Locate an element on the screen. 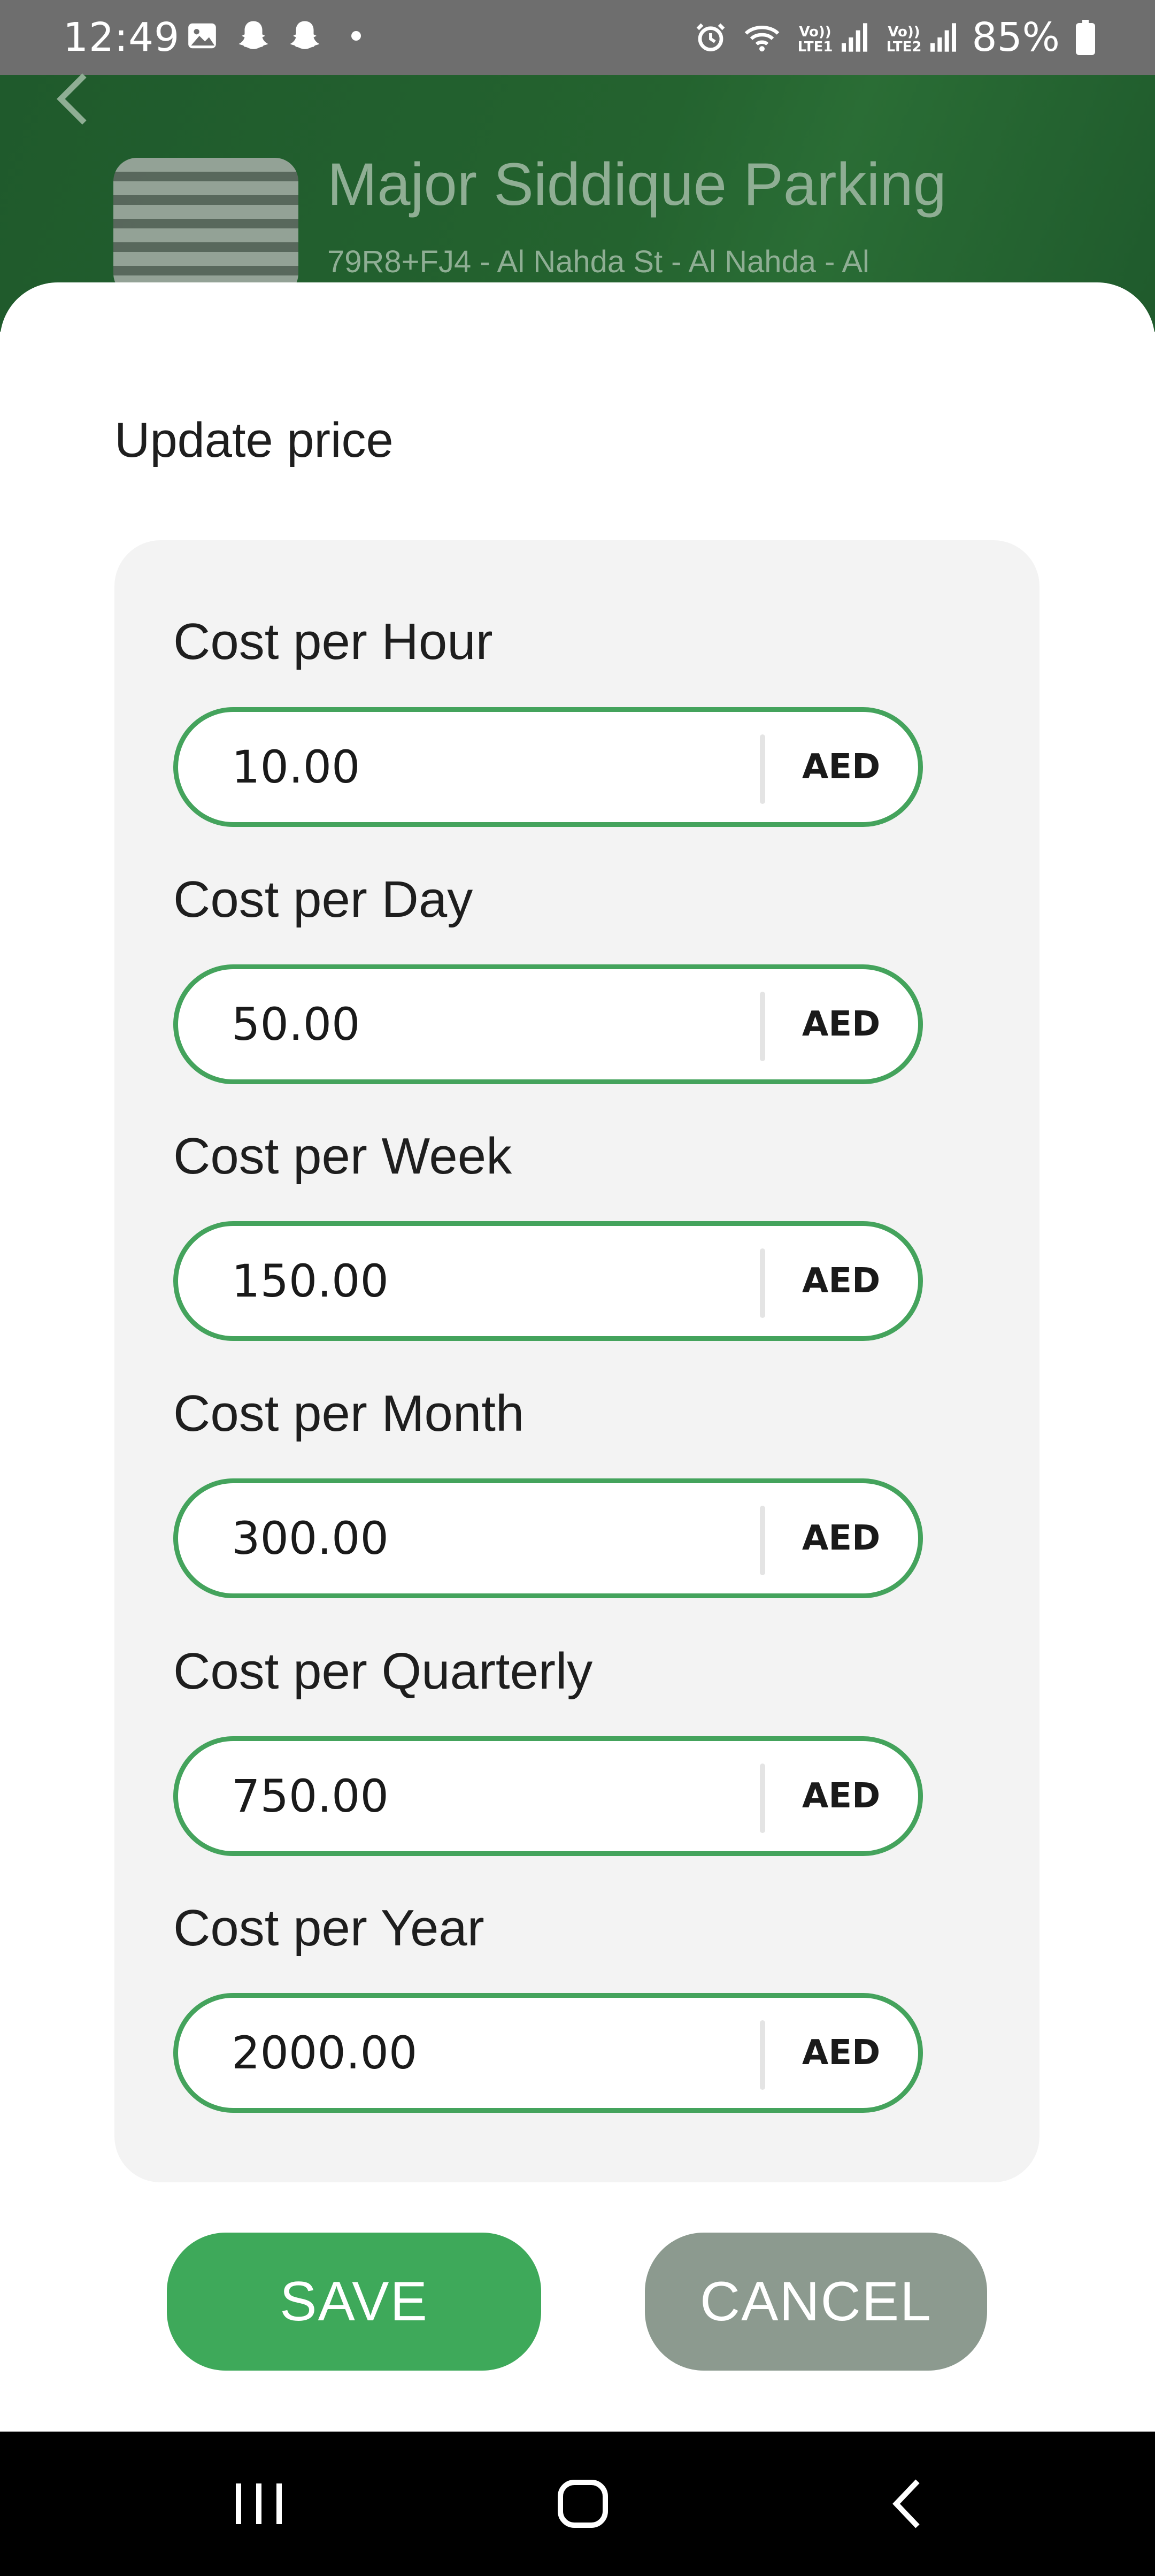  lte1-label: Vo)) LTE1 is located at coordinates (815, 39).